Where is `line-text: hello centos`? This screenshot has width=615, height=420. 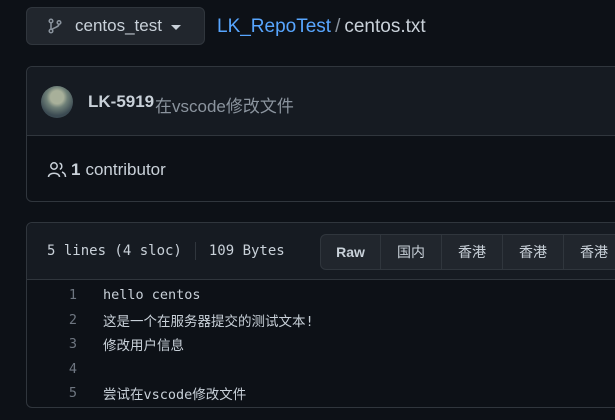
line-text: hello centos is located at coordinates (152, 295).